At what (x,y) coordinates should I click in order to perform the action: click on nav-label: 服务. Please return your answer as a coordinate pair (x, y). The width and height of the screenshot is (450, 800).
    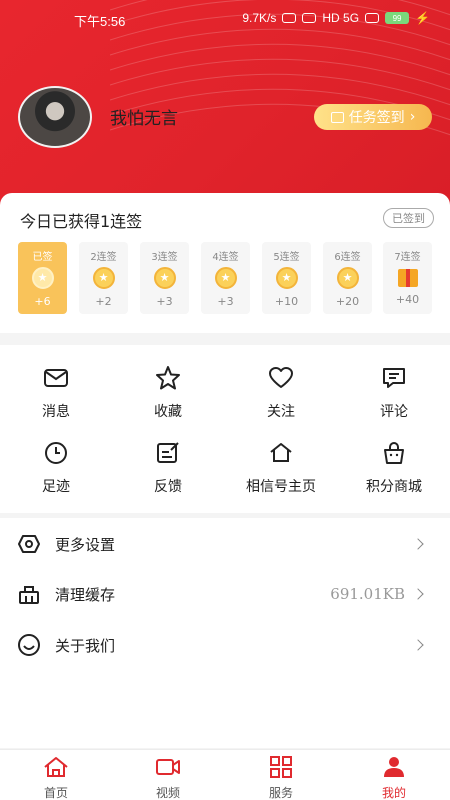
    Looking at the image, I should click on (280, 793).